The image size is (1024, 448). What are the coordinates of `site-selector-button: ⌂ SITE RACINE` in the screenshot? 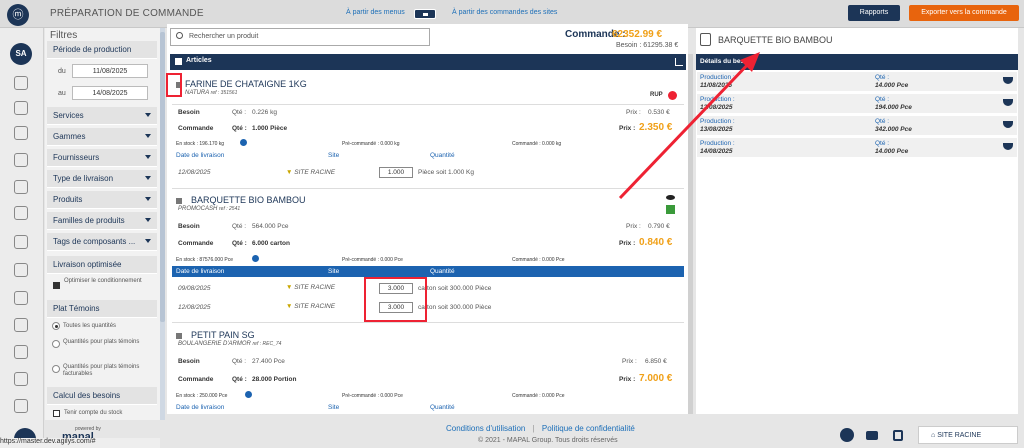 It's located at (968, 435).